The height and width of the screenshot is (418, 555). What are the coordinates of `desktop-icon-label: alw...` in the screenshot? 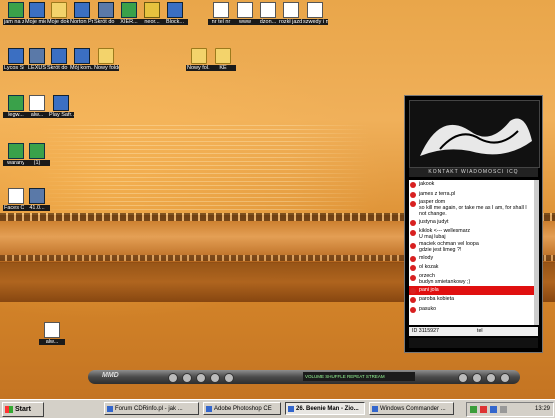 It's located at (52, 342).